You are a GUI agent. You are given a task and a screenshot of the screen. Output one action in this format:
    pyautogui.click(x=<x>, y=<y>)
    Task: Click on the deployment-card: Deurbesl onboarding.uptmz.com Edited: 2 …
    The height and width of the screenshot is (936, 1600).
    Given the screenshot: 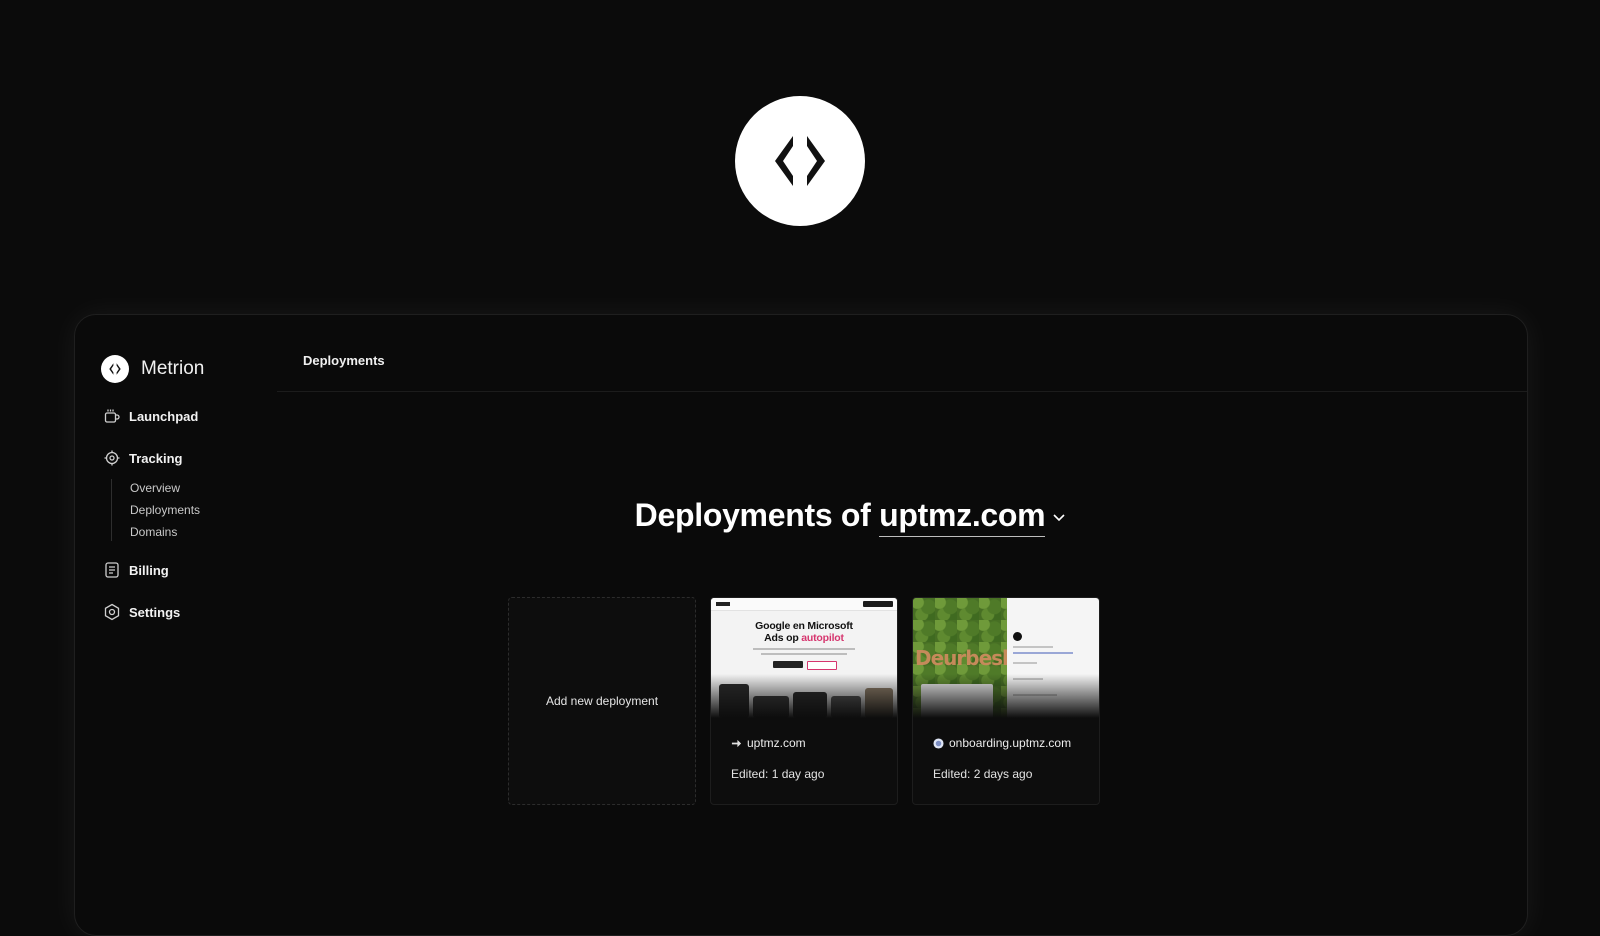 What is the action you would take?
    pyautogui.click(x=1006, y=701)
    